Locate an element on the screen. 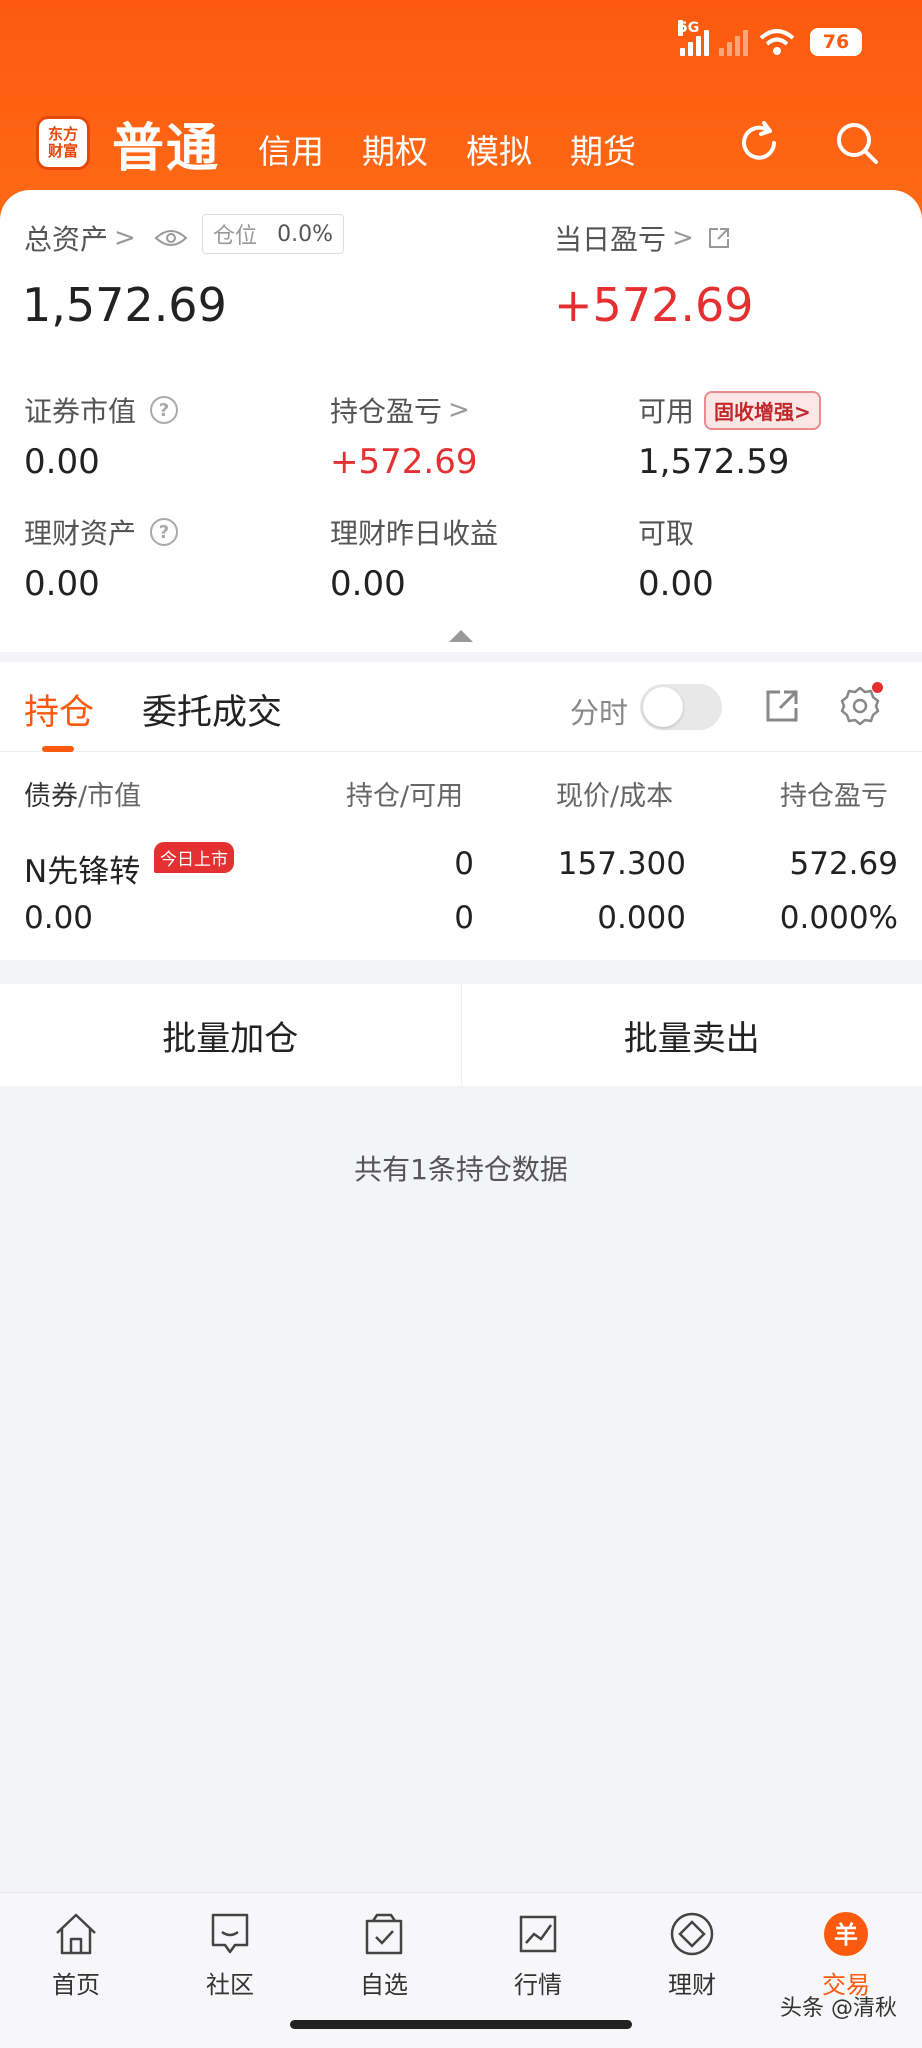 The width and height of the screenshot is (922, 2048). trade-icon: 羊 is located at coordinates (846, 1934).